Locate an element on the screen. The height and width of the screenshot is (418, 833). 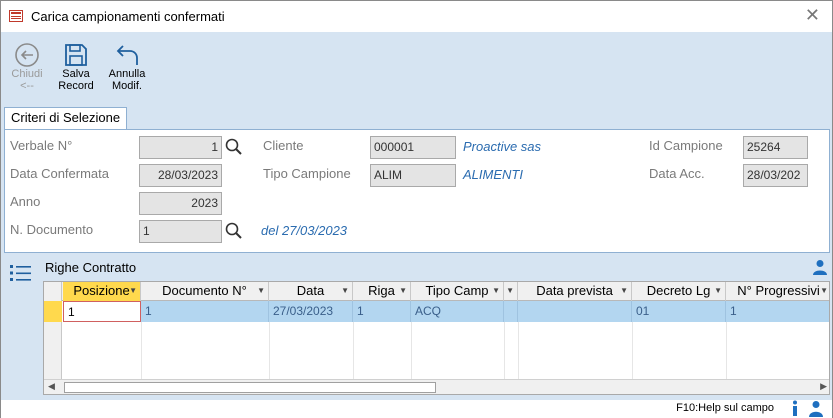
tab-strip: Criteri di Selezione is located at coordinates (416, 117).